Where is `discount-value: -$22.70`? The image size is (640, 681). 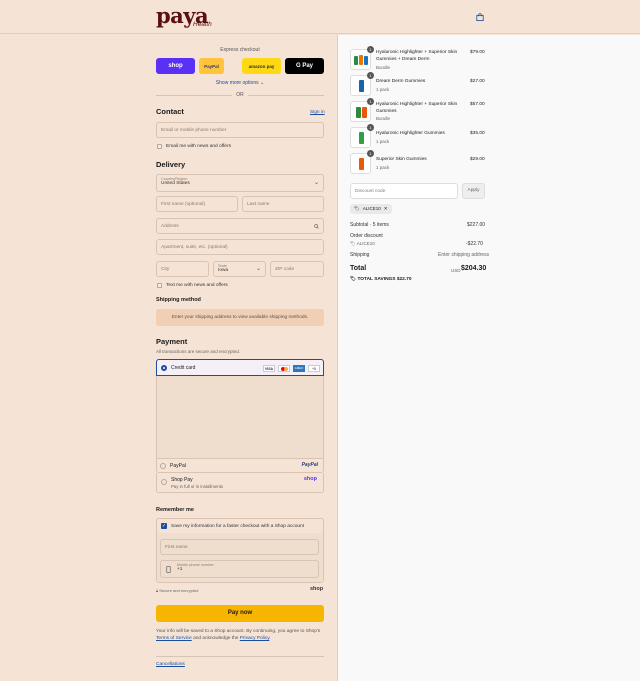 discount-value: -$22.70 is located at coordinates (474, 244).